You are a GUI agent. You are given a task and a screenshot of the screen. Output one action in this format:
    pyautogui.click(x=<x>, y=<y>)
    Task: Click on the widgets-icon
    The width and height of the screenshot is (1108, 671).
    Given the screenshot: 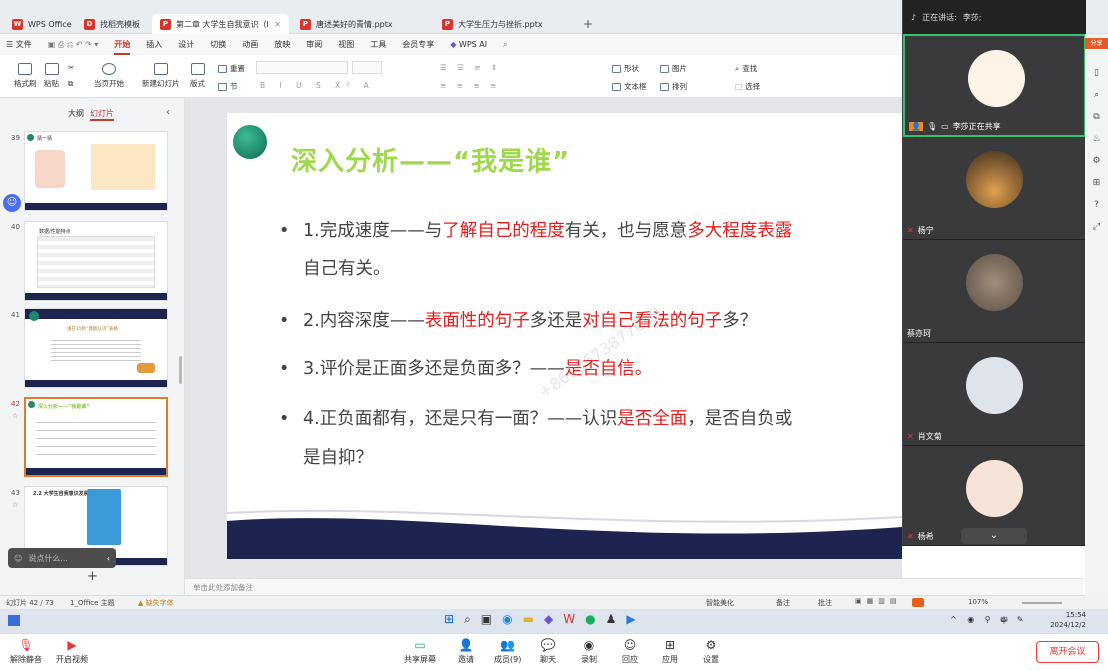 What is the action you would take?
    pyautogui.click(x=14, y=620)
    